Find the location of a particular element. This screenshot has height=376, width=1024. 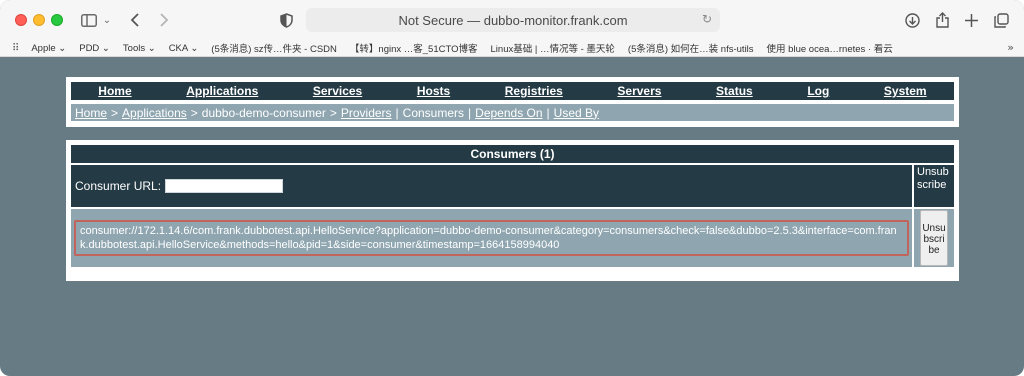

table-caption: Consumers (1) is located at coordinates (512, 154).